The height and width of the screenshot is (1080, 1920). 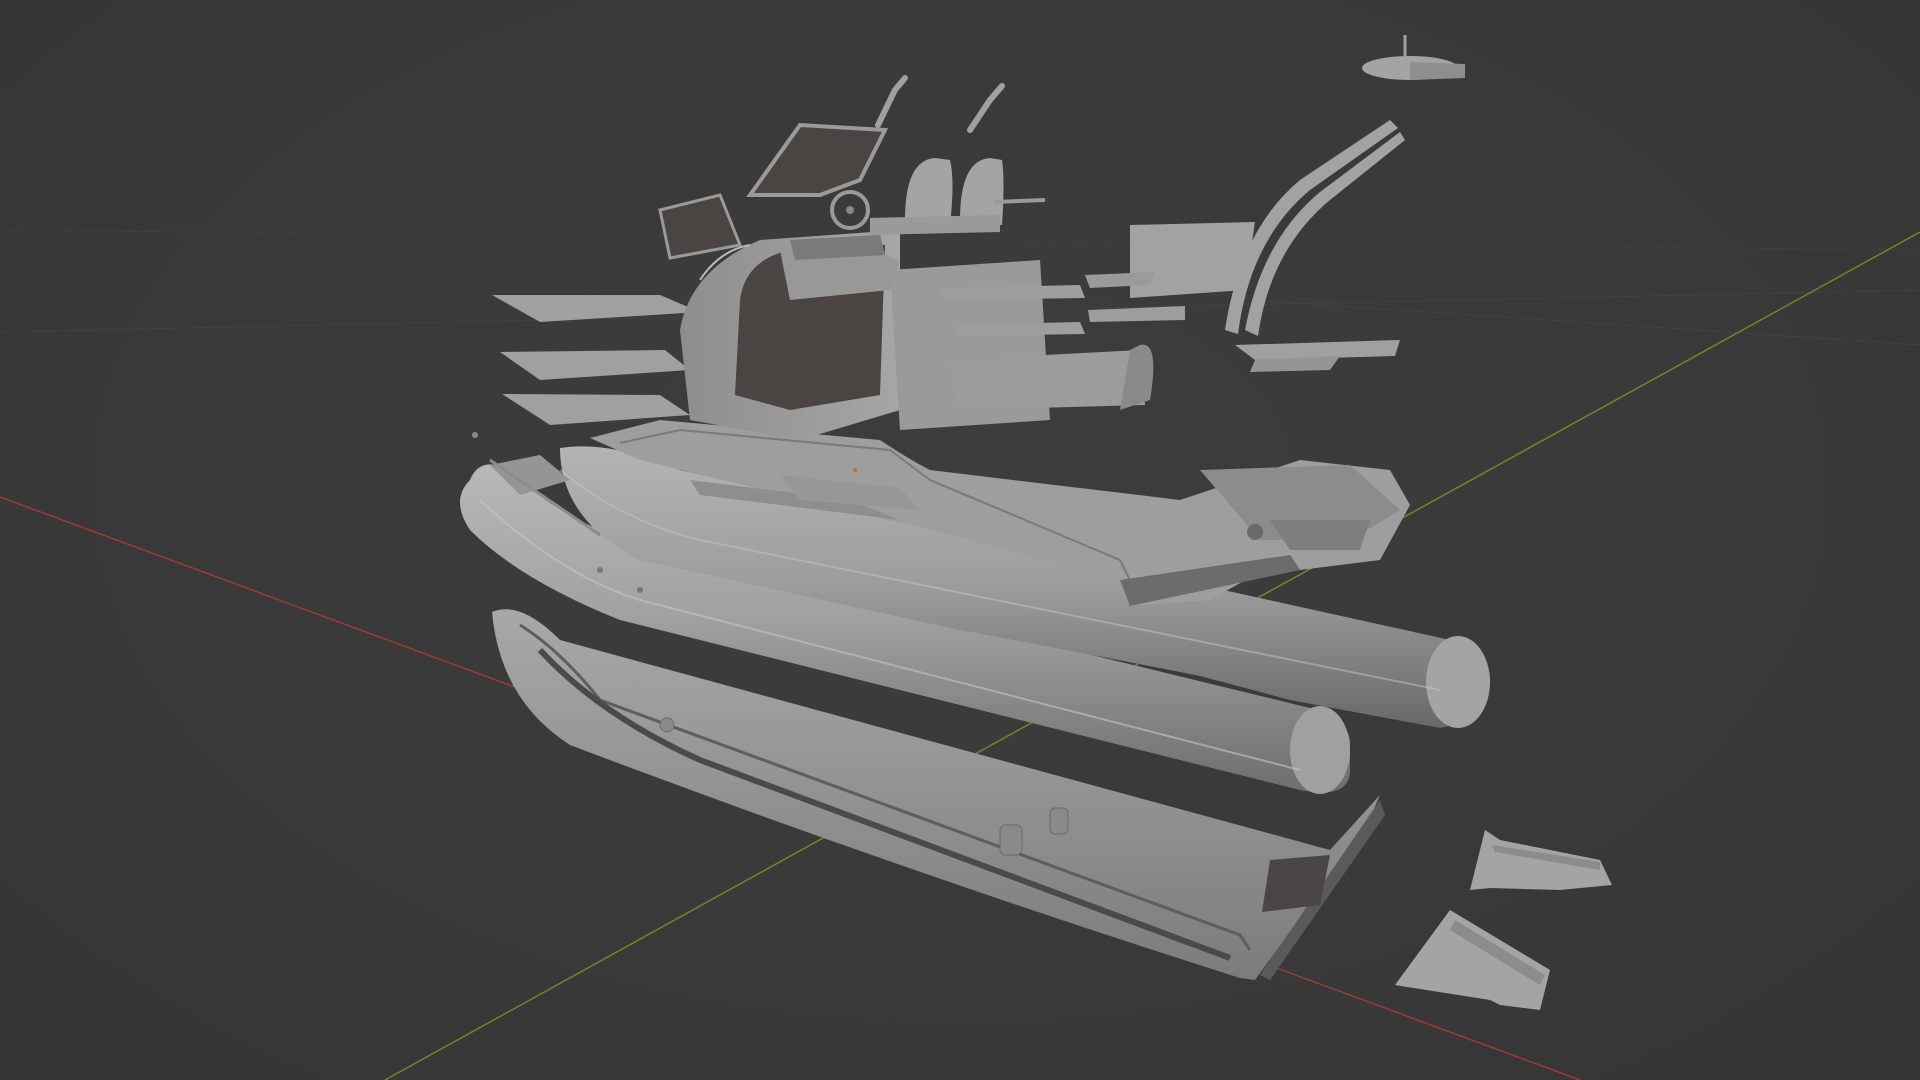 I want to click on swim-steps, so click(x=1503, y=920).